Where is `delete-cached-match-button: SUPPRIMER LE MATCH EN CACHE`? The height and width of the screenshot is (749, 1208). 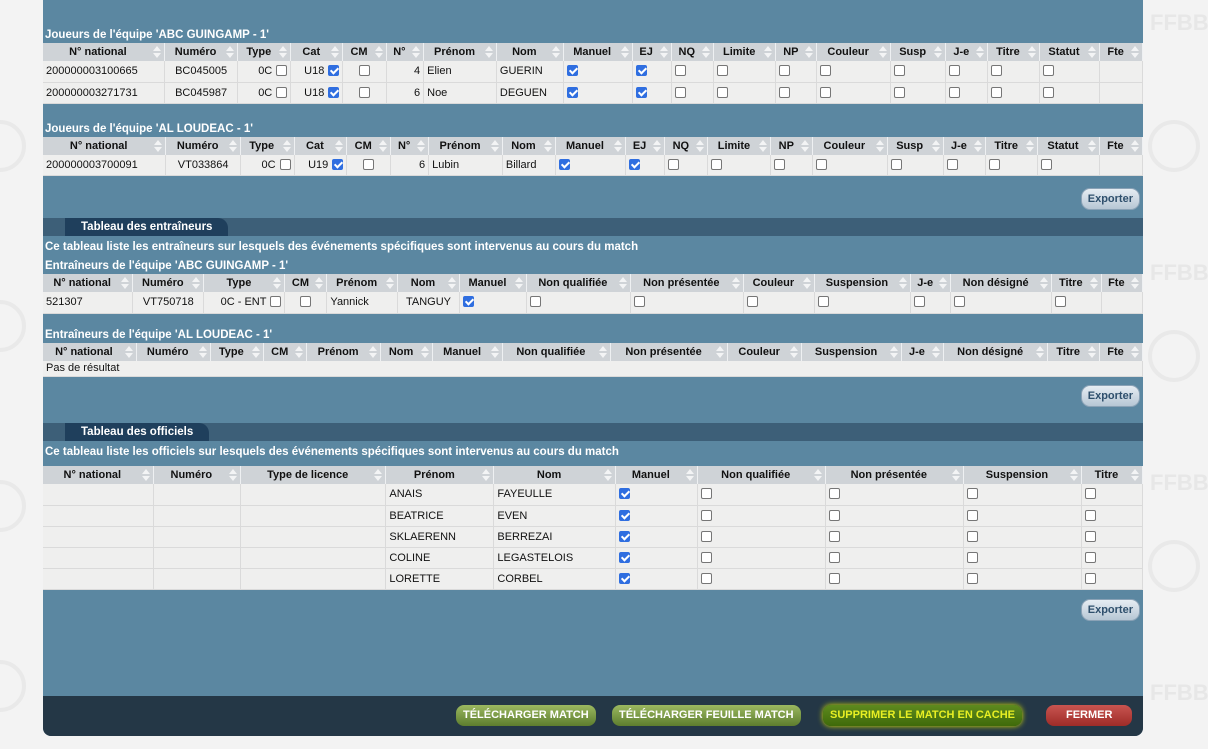 delete-cached-match-button: SUPPRIMER LE MATCH EN CACHE is located at coordinates (922, 715).